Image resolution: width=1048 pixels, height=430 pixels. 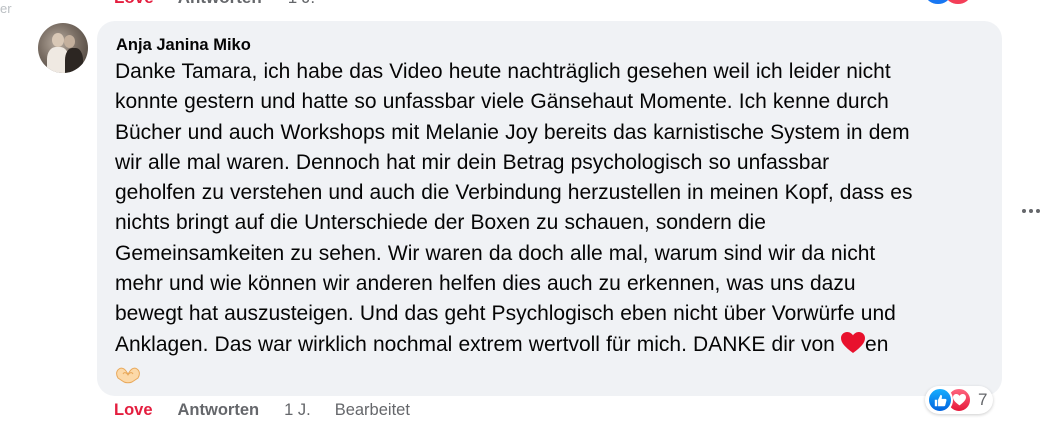 What do you see at coordinates (372, 410) in the screenshot?
I see `edited-label: Bearbeitet` at bounding box center [372, 410].